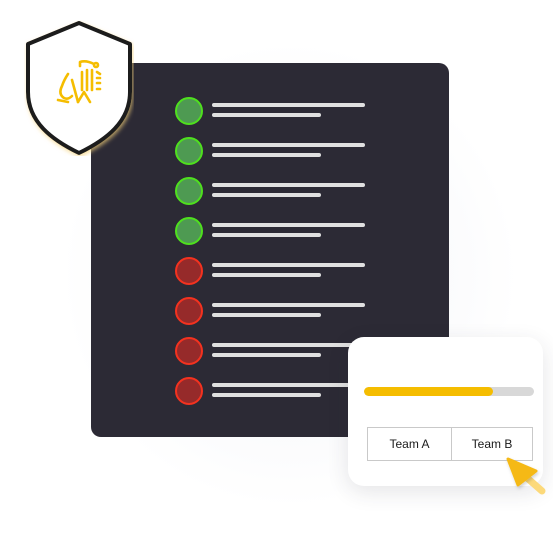 This screenshot has width=553, height=552. I want to click on vote-progress-bar, so click(449, 391).